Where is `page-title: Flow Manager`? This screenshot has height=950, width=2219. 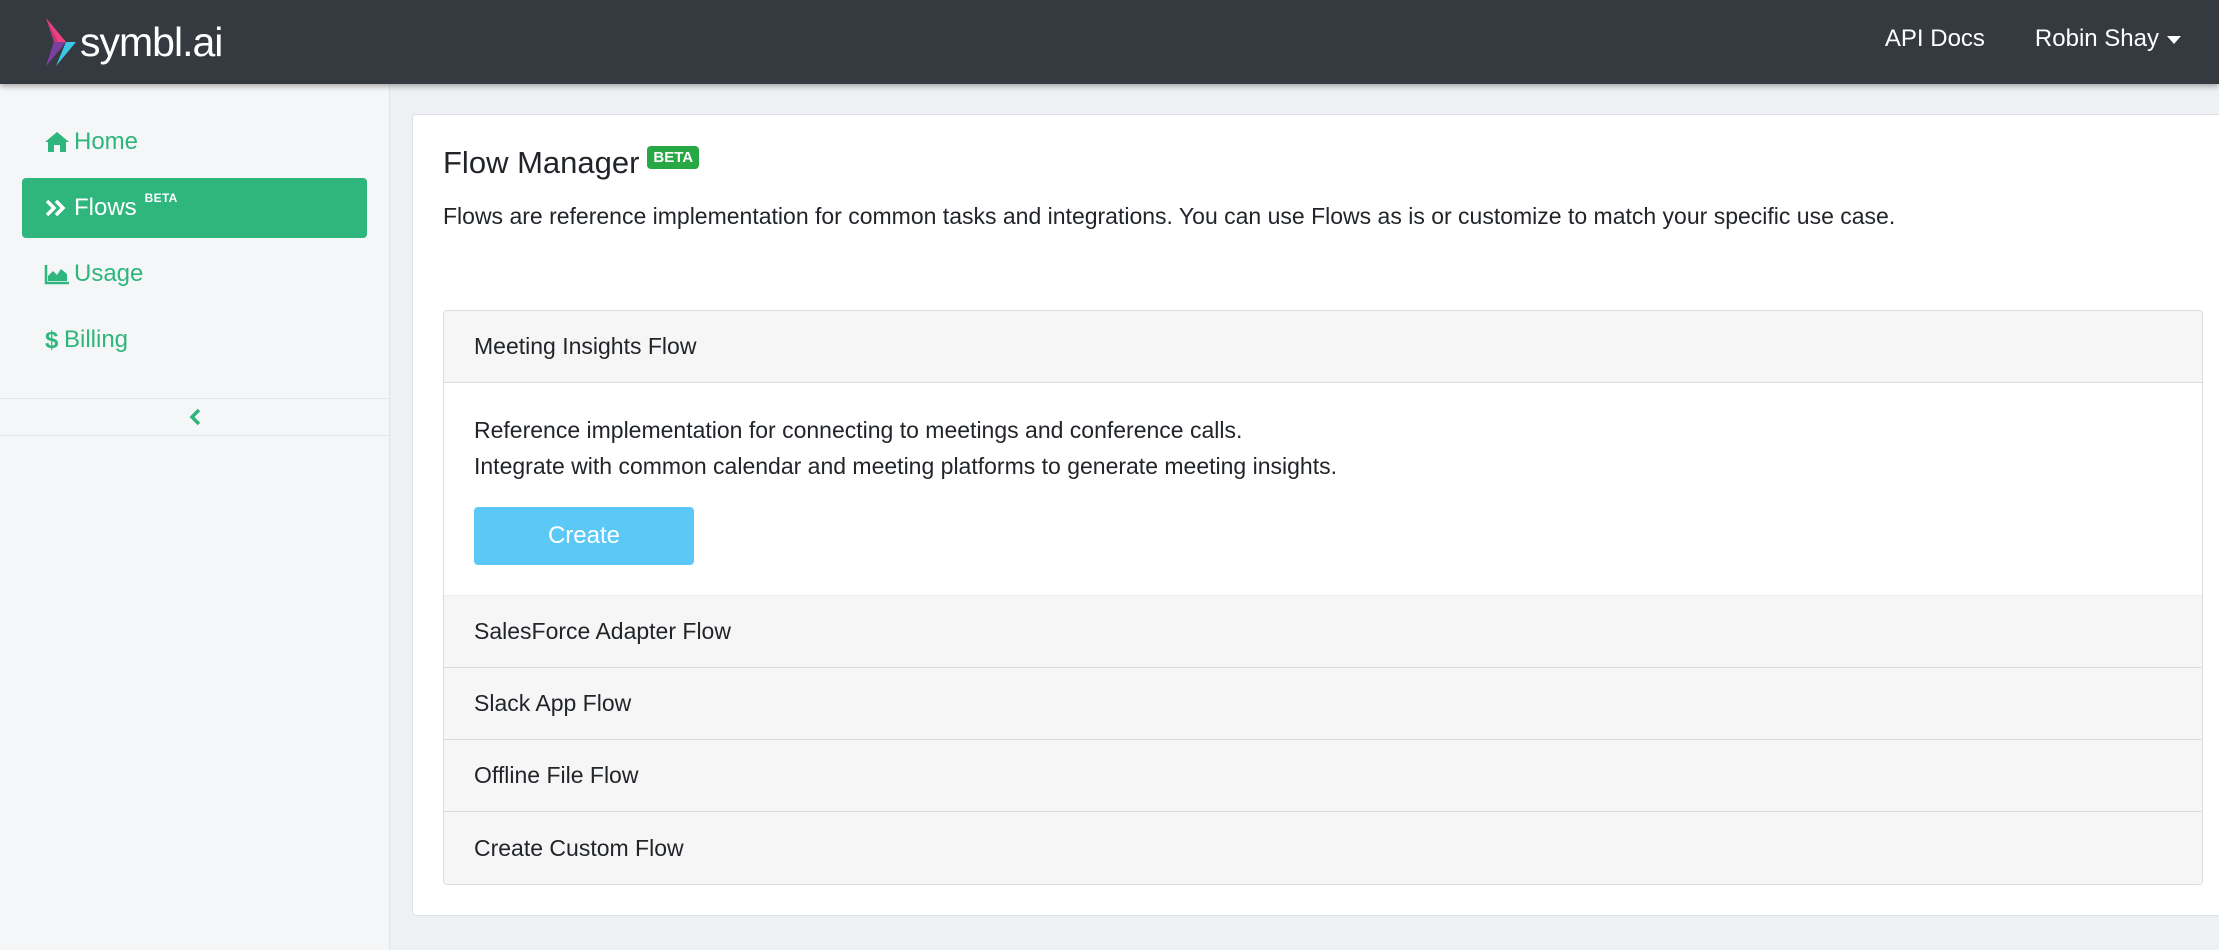
page-title: Flow Manager is located at coordinates (541, 162).